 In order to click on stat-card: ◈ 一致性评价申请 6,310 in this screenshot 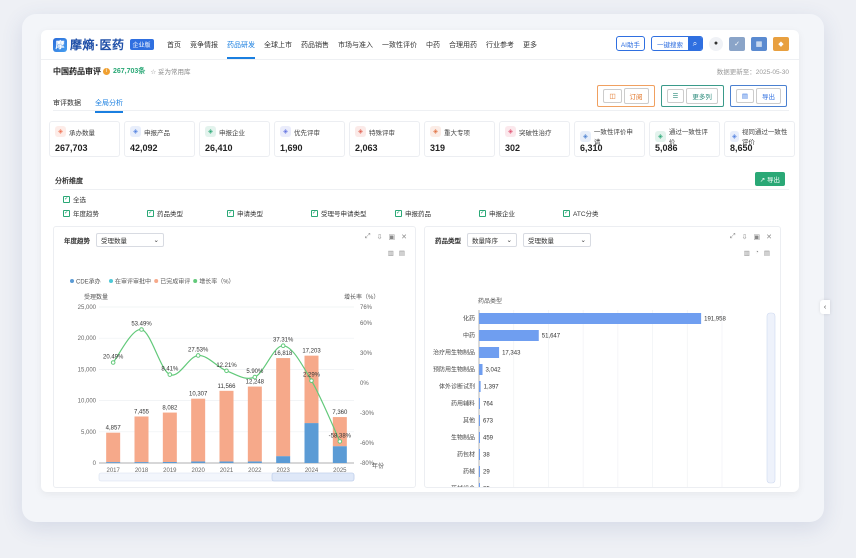, I will do `click(609, 139)`.